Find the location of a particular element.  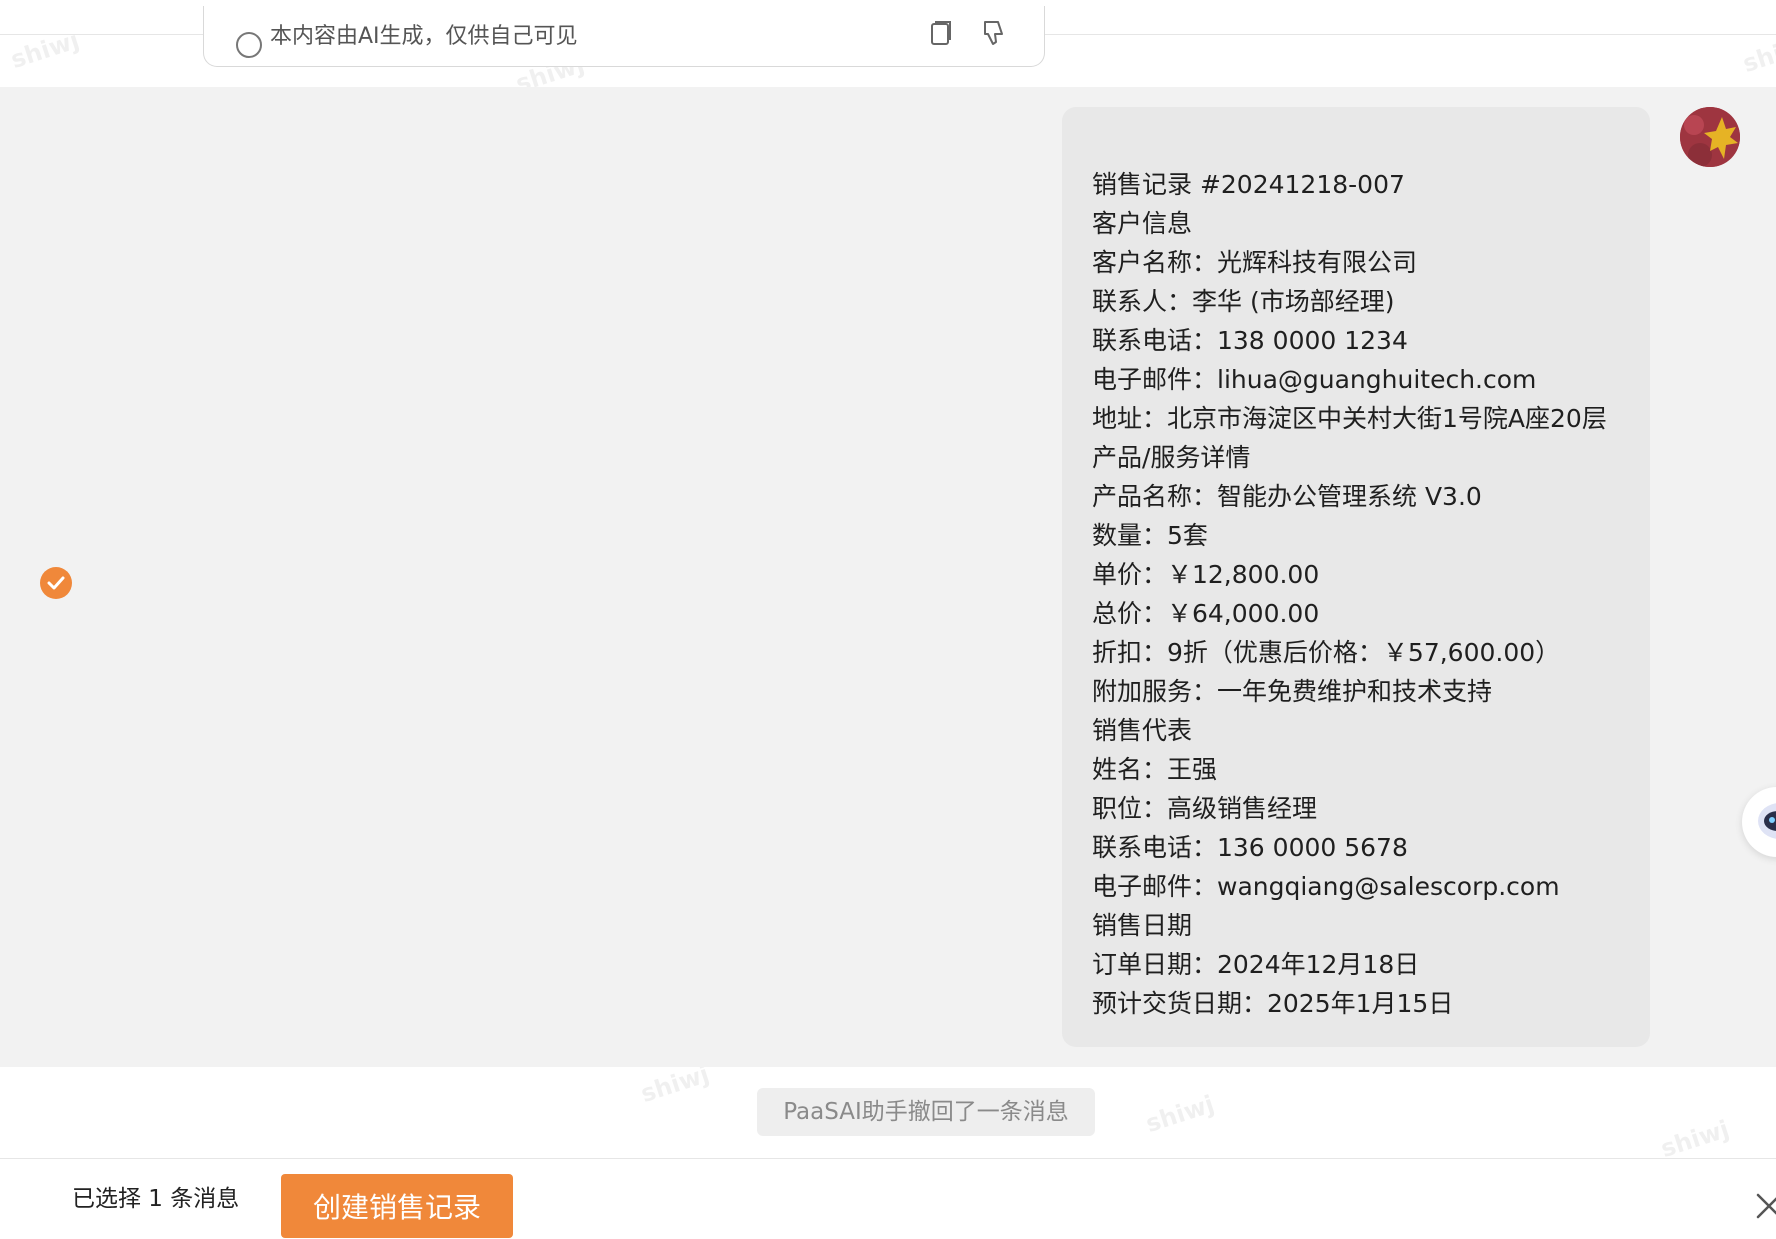

message-line: 销售日期 is located at coordinates (1142, 925).